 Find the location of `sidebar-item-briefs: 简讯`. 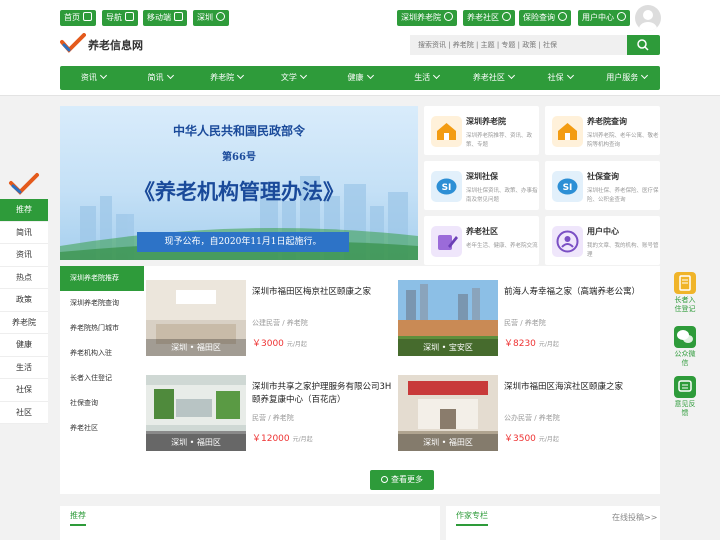

sidebar-item-briefs: 简讯 is located at coordinates (24, 232).